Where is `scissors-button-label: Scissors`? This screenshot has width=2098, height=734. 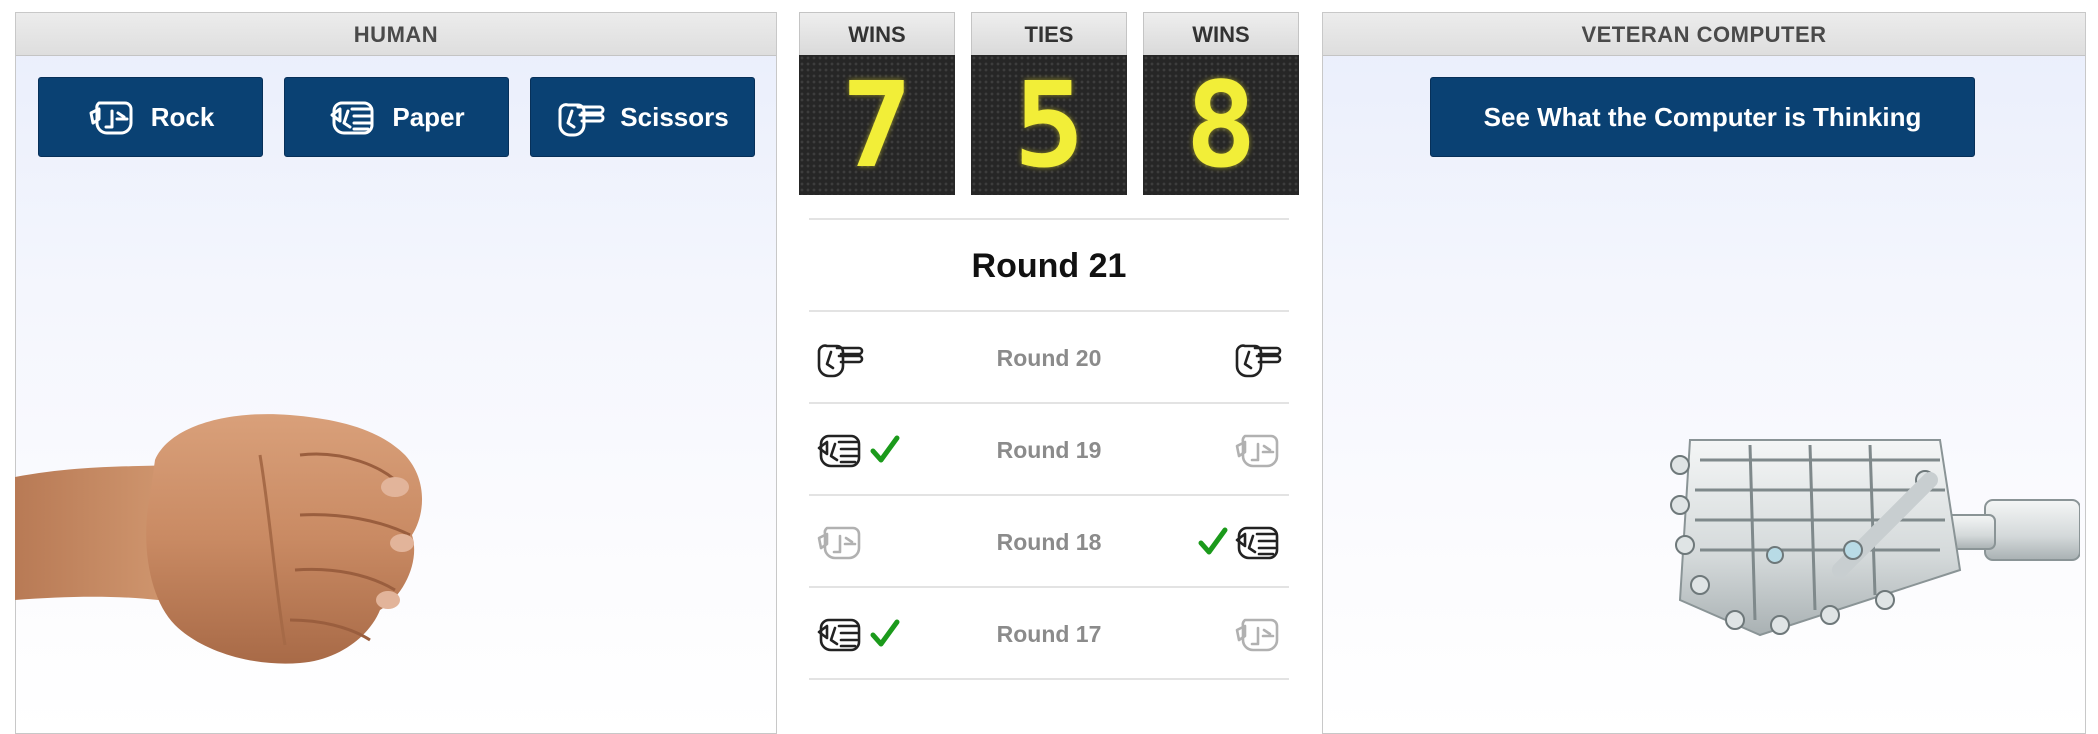 scissors-button-label: Scissors is located at coordinates (674, 116).